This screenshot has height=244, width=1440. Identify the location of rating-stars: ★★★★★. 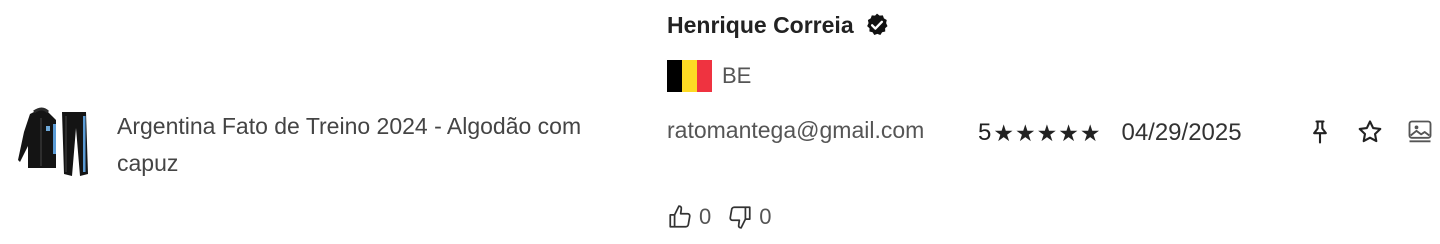
(1047, 132).